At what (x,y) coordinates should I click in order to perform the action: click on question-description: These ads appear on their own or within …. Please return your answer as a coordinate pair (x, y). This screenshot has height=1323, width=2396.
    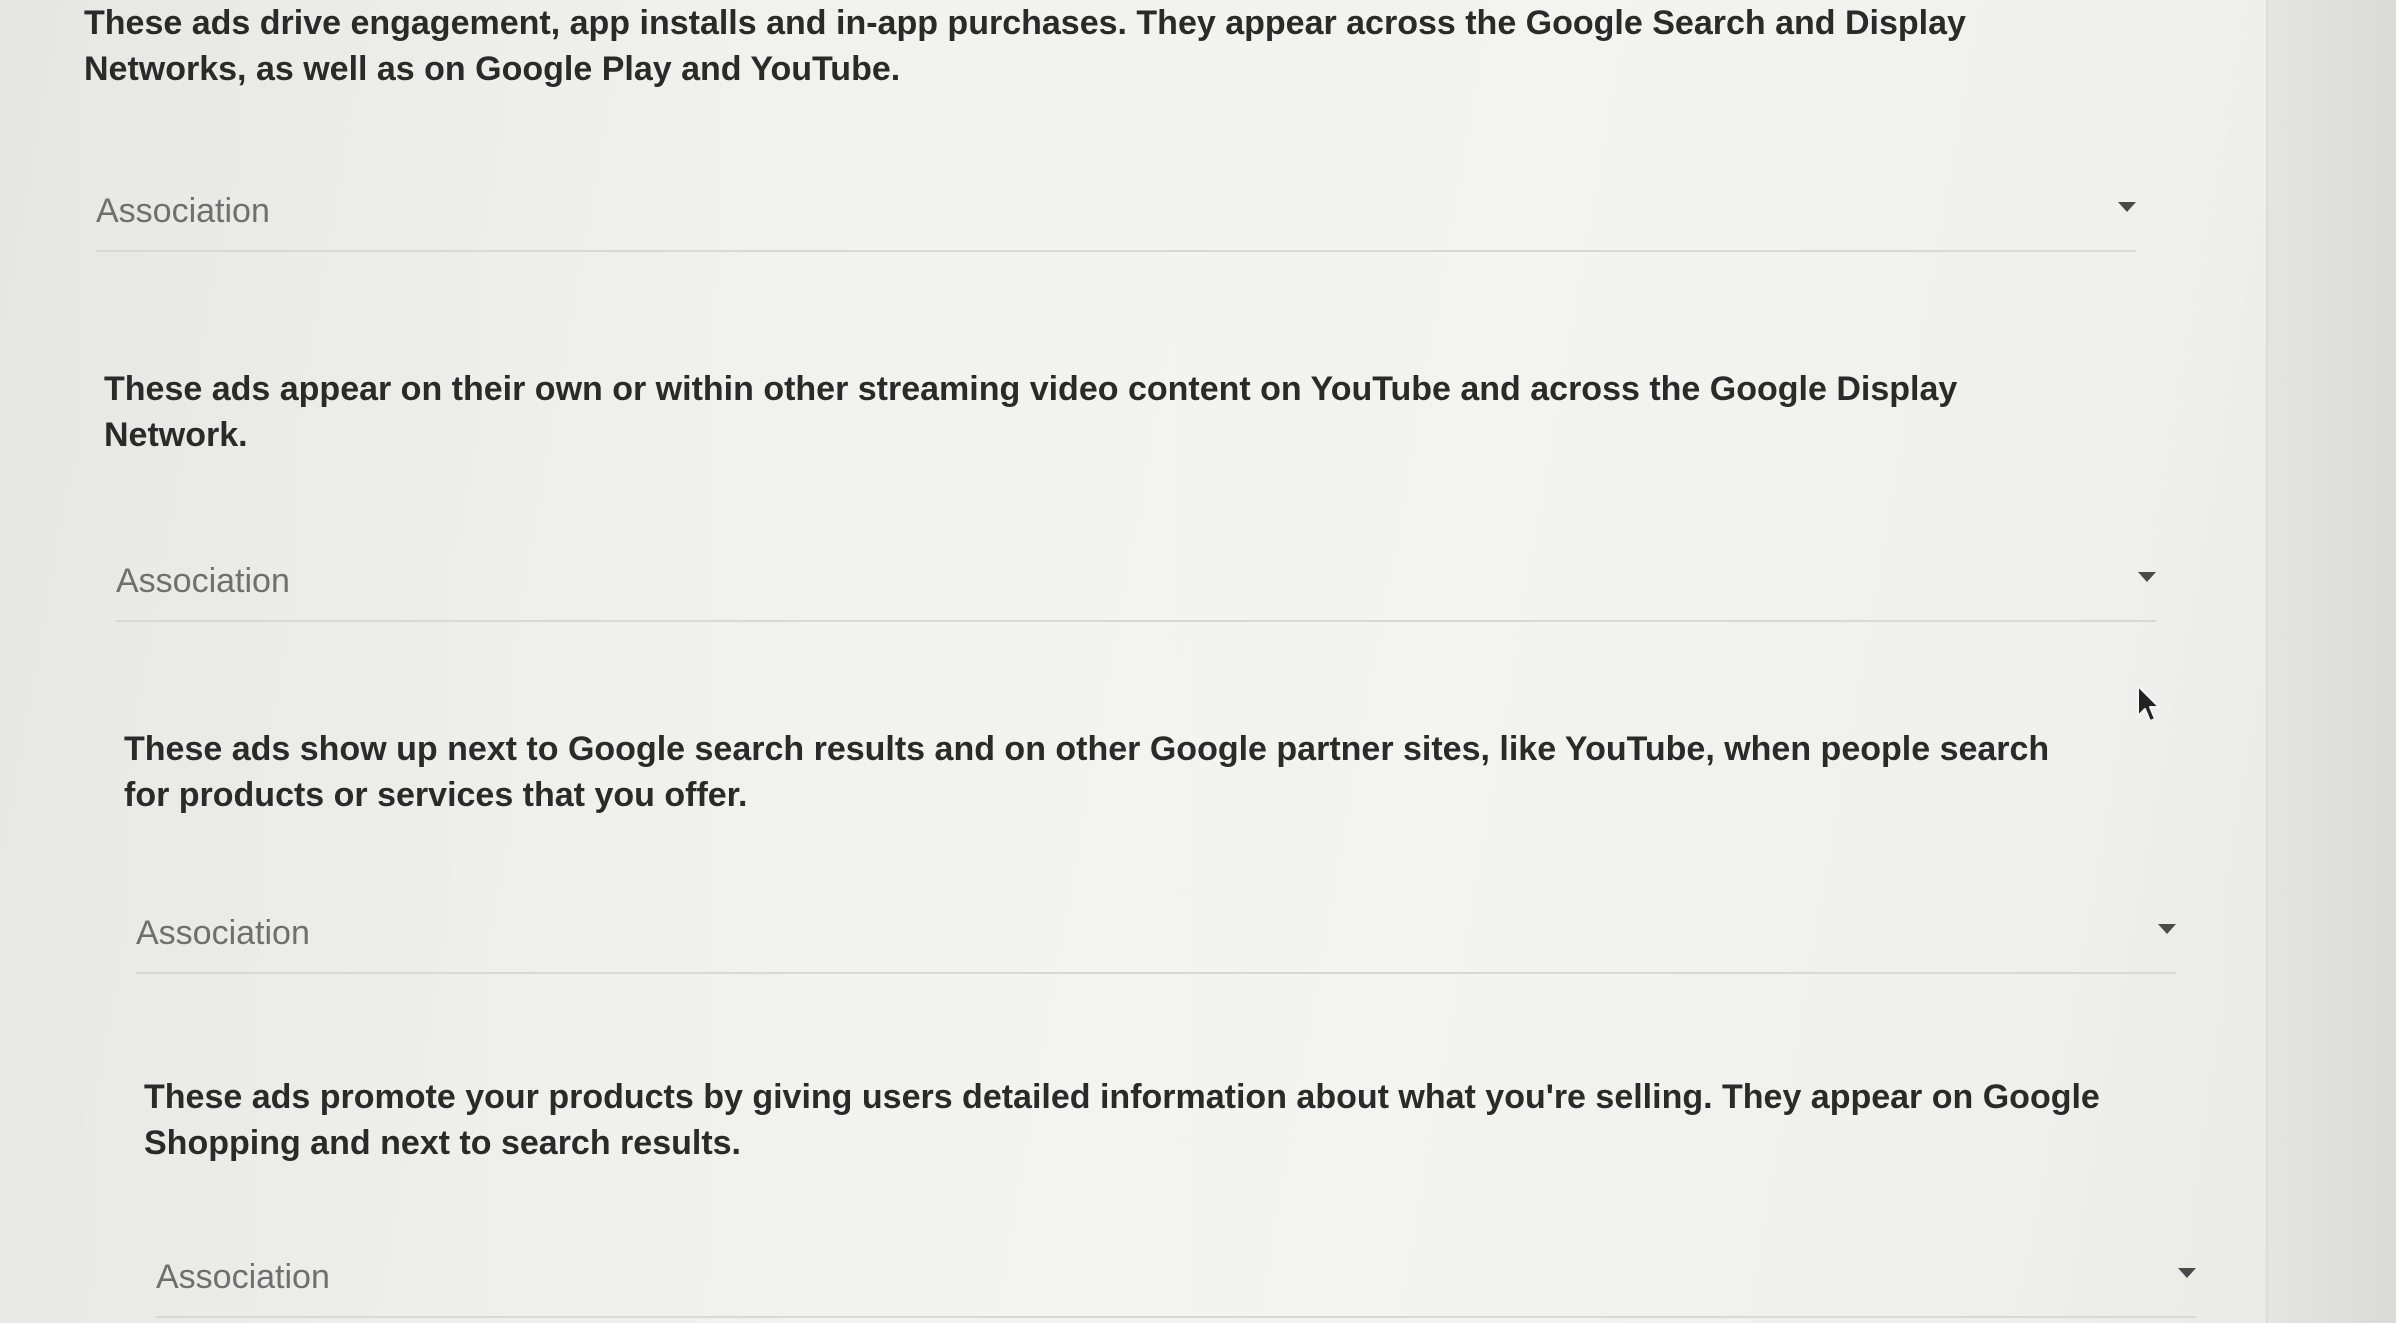
    Looking at the image, I should click on (1031, 412).